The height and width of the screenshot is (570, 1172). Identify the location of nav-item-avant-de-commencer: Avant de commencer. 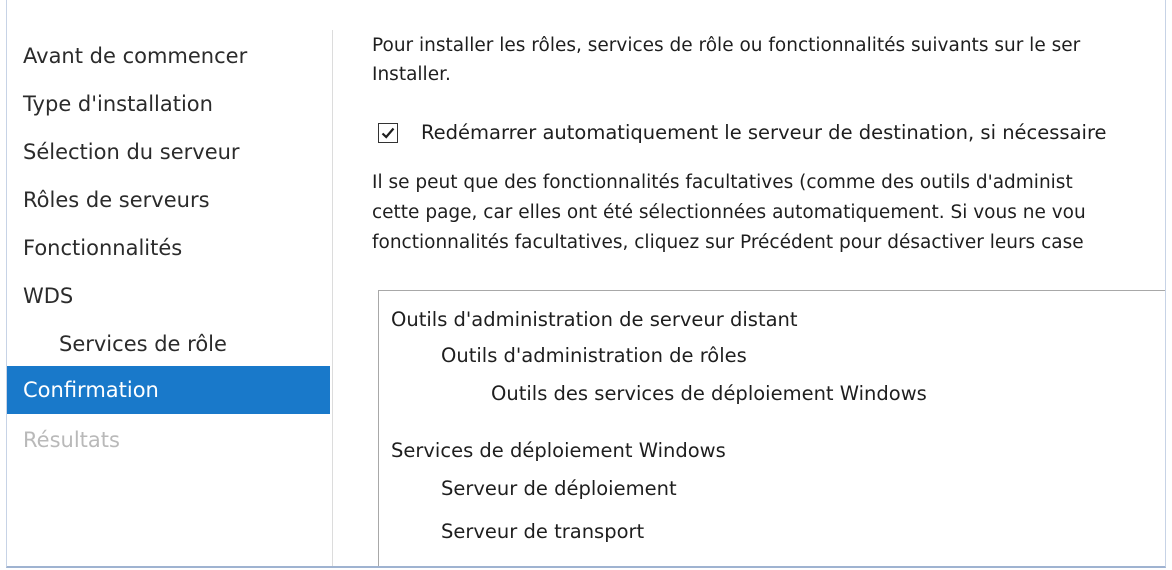
(168, 56).